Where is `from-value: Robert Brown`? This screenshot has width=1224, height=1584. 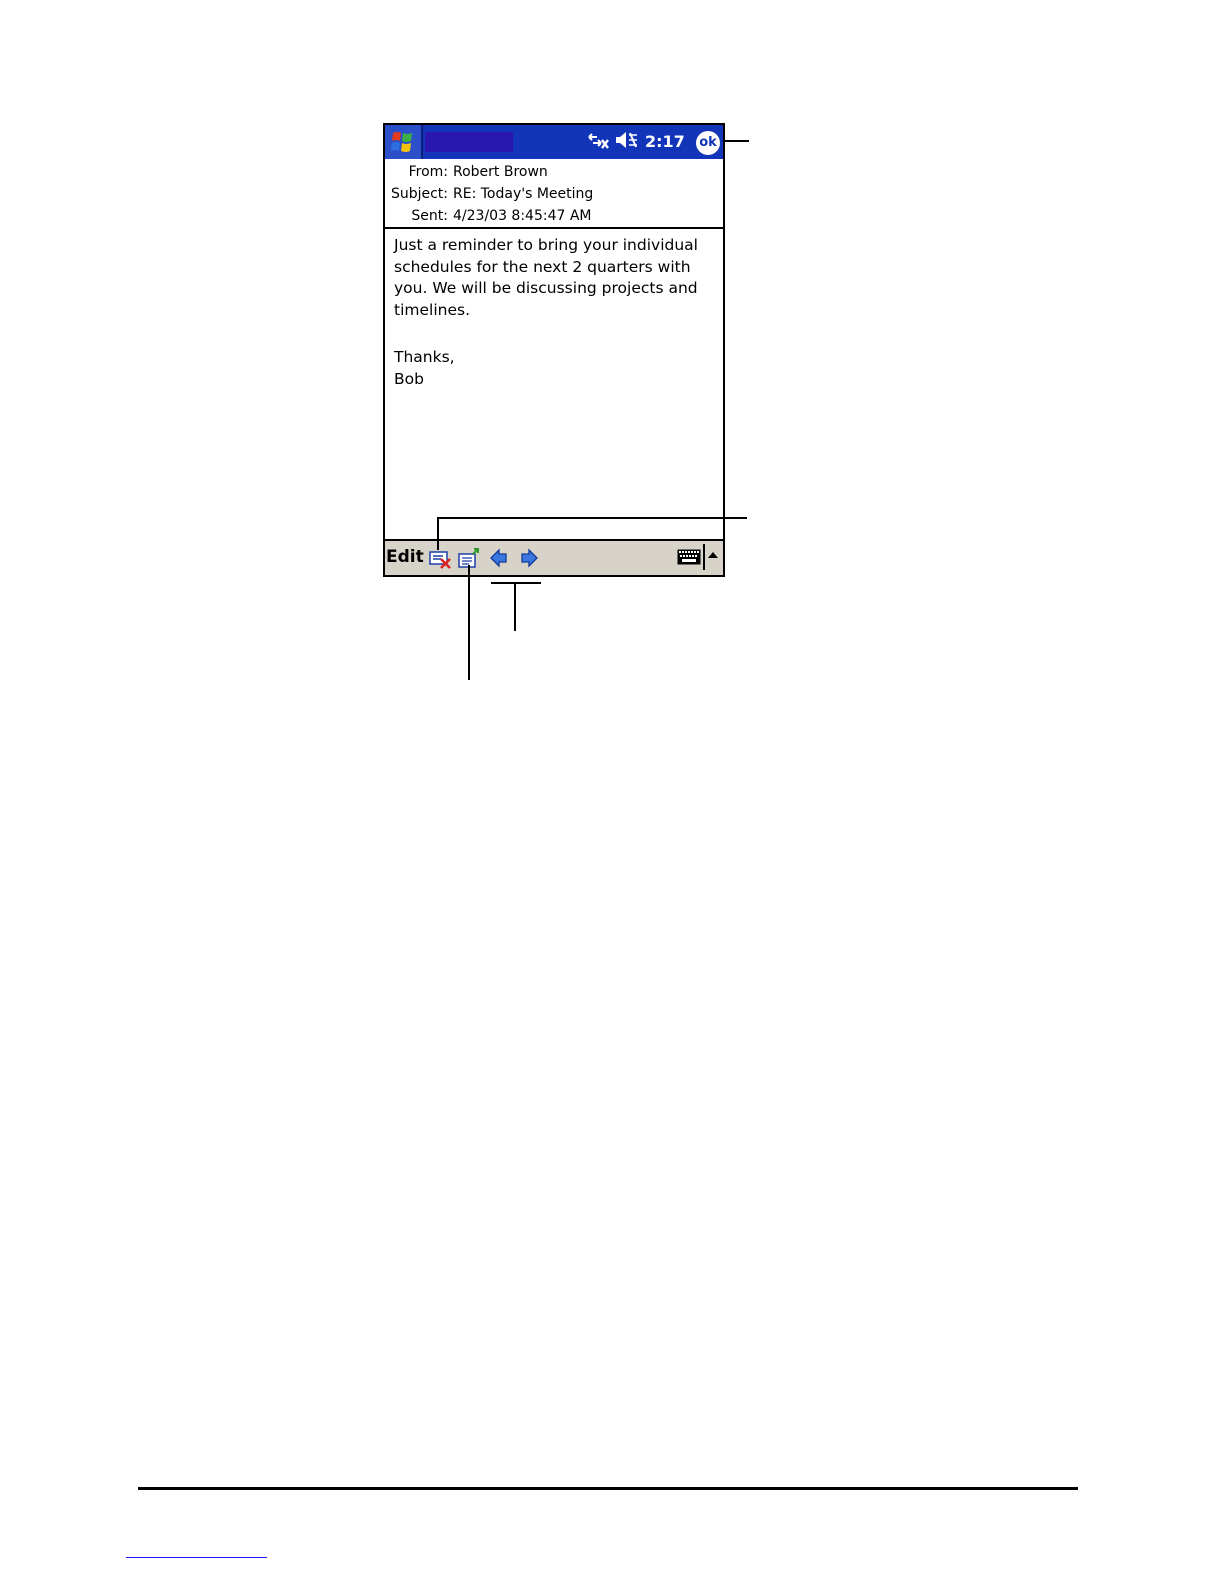
from-value: Robert Brown is located at coordinates (500, 172).